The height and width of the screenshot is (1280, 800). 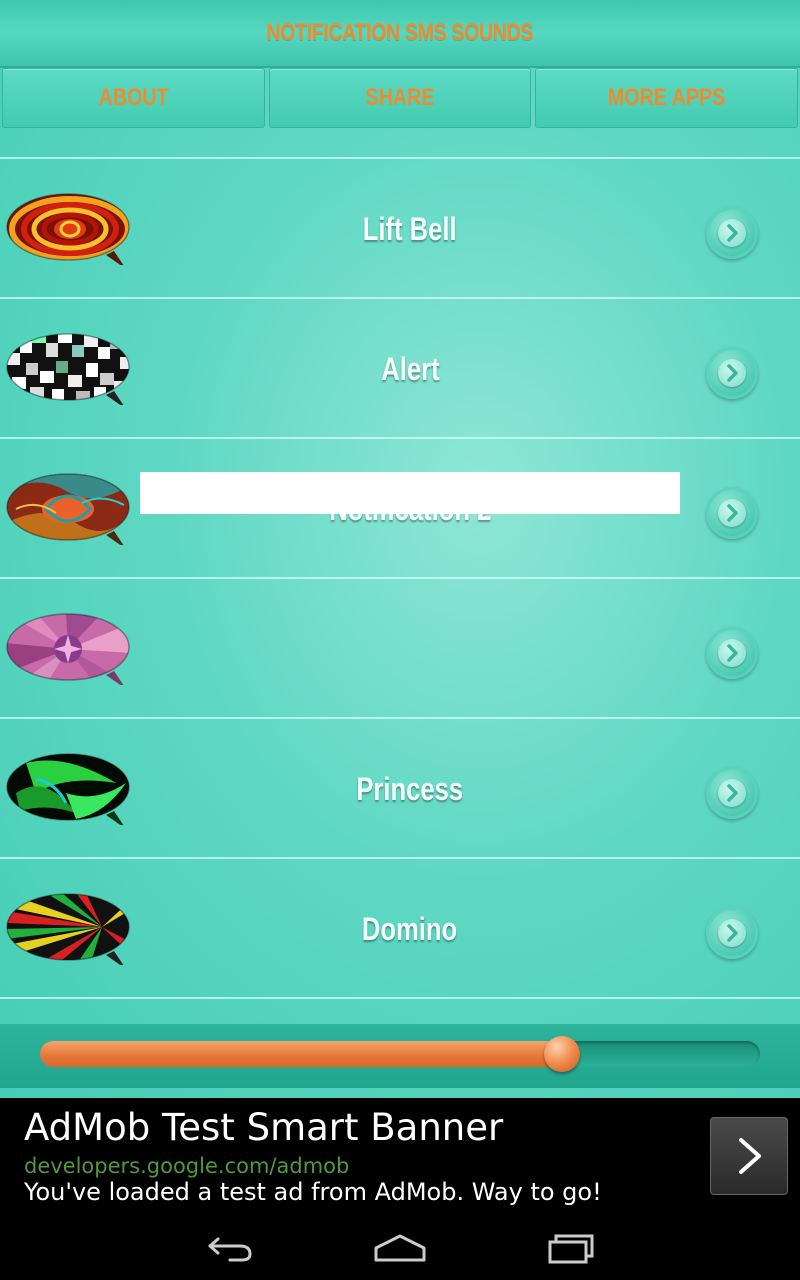 What do you see at coordinates (410, 493) in the screenshot?
I see `sound-label-blank-box` at bounding box center [410, 493].